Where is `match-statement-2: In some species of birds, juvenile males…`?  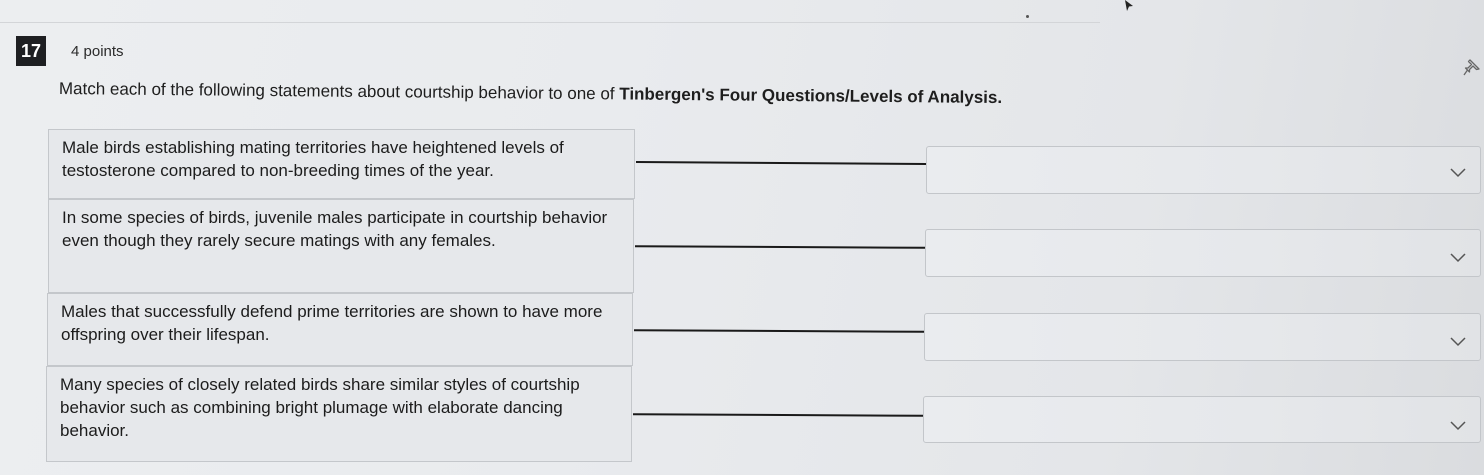
match-statement-2: In some species of birds, juvenile males… is located at coordinates (341, 246).